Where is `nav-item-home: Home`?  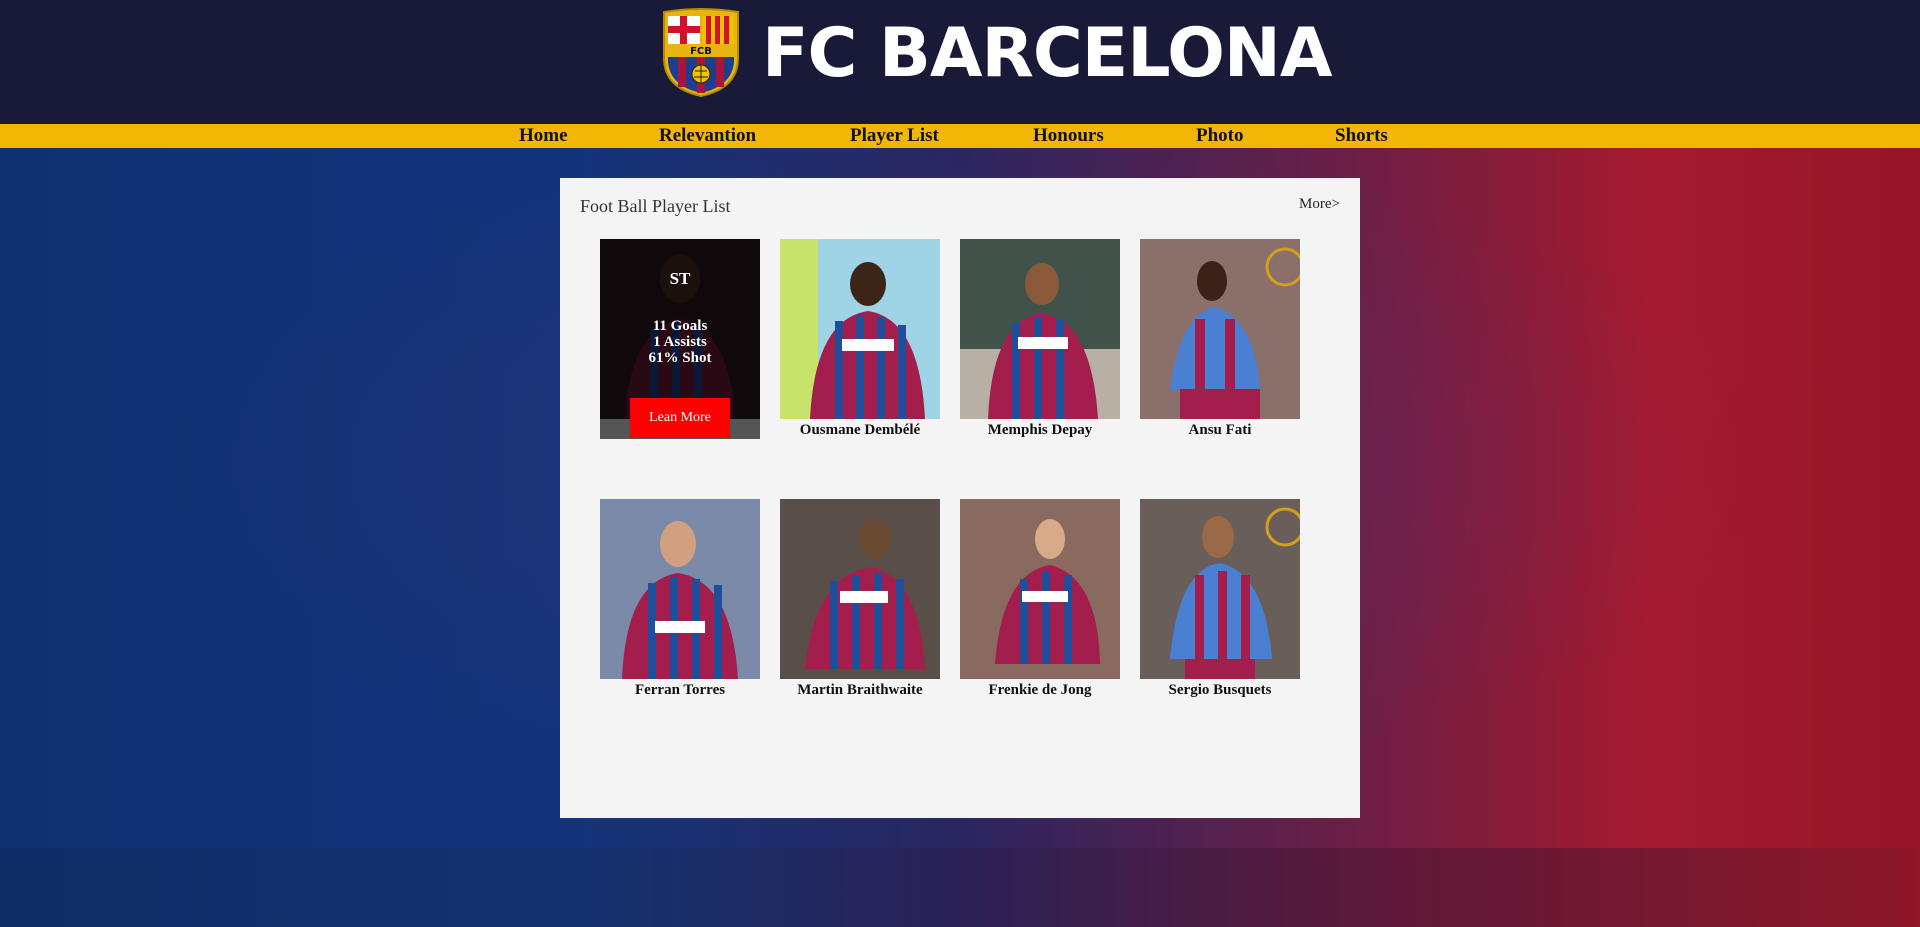
nav-item-home: Home is located at coordinates (543, 136).